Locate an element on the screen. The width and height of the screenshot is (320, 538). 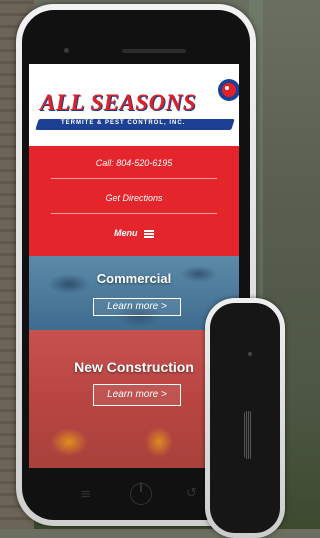
recent-apps-icon: ≡ is located at coordinates (85, 494).